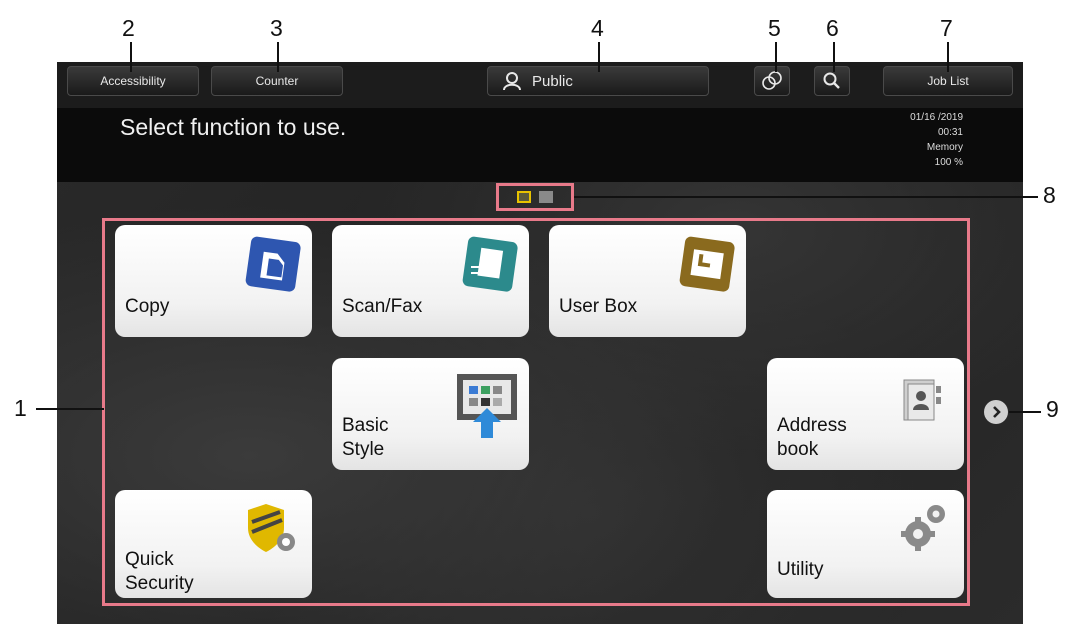 Image resolution: width=1066 pixels, height=624 pixels. Describe the element at coordinates (277, 81) in the screenshot. I see `counter-label: Counter` at that location.